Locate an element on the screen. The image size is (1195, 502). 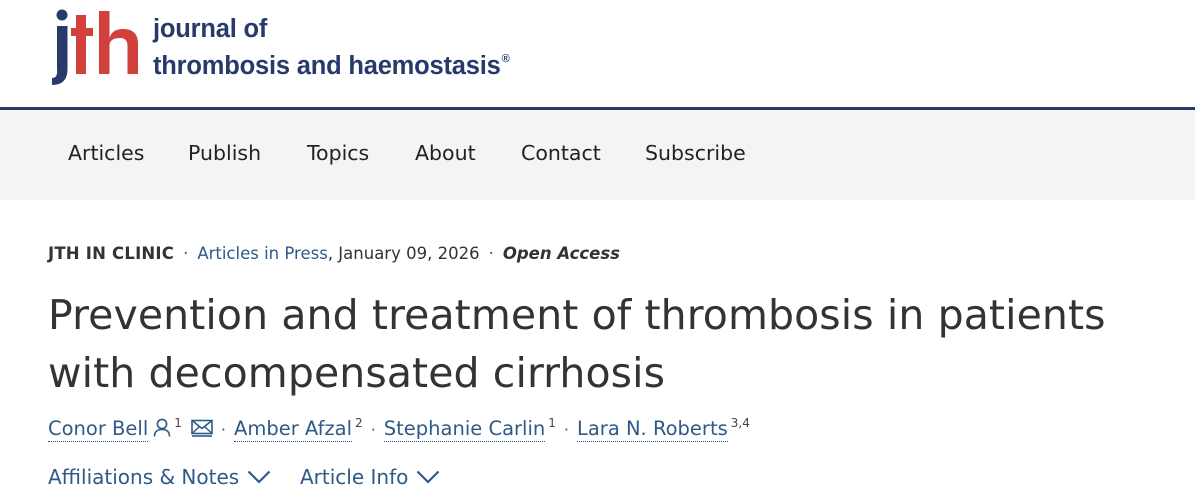
journal-name: journal of thrombosis and haemostasis® is located at coordinates (331, 47).